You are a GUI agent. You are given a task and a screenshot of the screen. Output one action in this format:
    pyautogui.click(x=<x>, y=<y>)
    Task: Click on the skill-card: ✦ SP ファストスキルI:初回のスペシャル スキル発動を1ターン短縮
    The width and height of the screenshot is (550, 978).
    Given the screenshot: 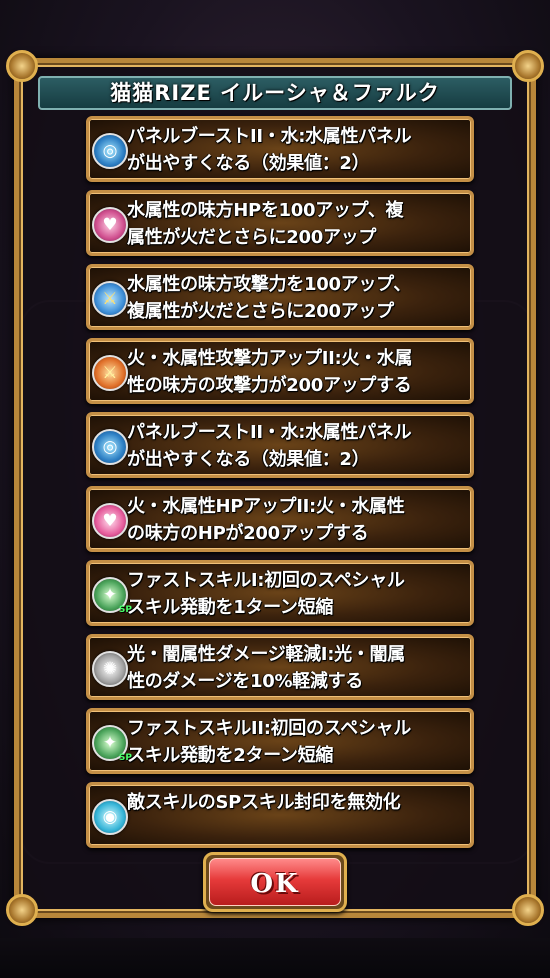 What is the action you would take?
    pyautogui.click(x=280, y=593)
    